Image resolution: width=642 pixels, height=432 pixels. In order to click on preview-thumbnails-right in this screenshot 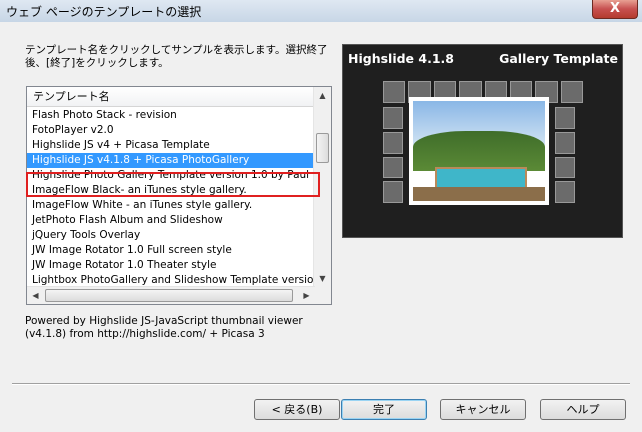, I will do `click(565, 155)`.